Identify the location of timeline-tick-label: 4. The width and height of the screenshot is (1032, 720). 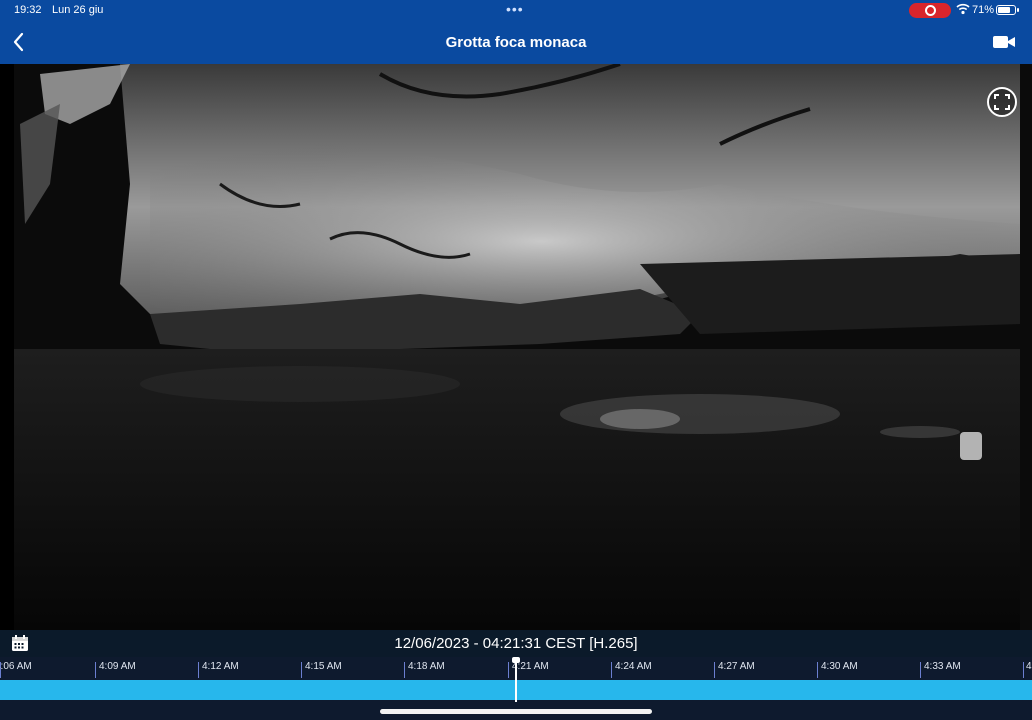
(1029, 666).